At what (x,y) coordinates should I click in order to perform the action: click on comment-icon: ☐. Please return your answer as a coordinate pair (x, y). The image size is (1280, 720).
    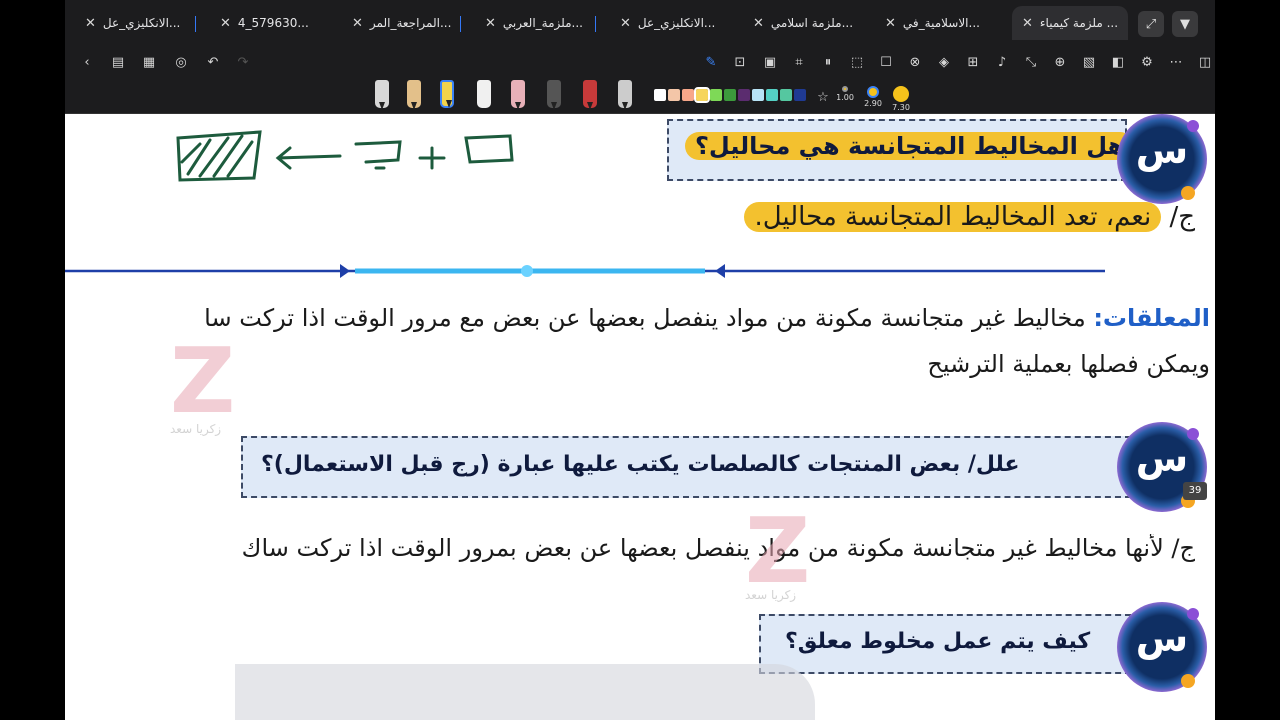
    Looking at the image, I should click on (886, 62).